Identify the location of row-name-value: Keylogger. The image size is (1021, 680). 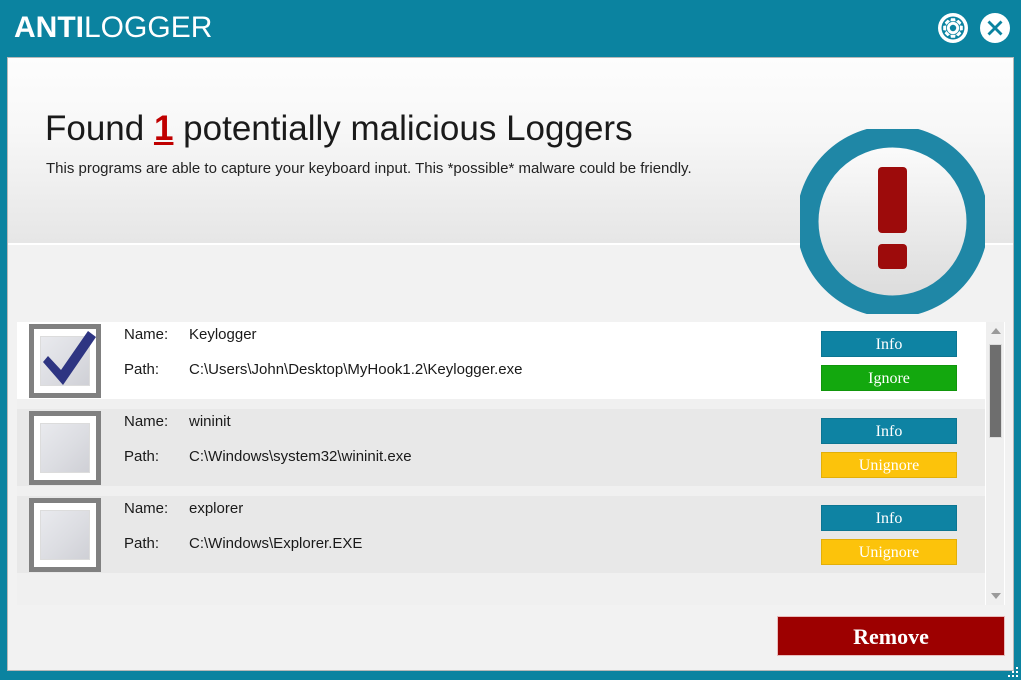
(223, 334).